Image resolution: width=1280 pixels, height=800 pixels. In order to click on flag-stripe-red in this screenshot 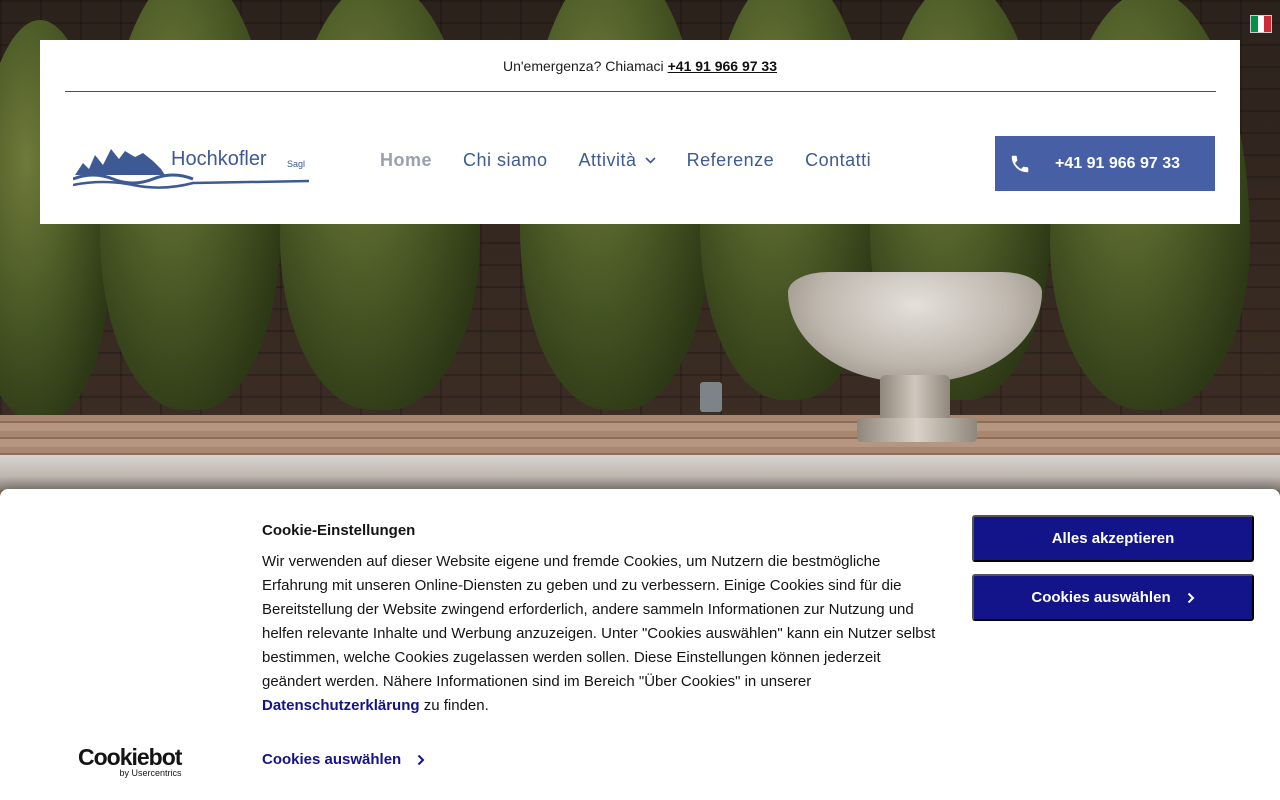, I will do `click(1268, 24)`.